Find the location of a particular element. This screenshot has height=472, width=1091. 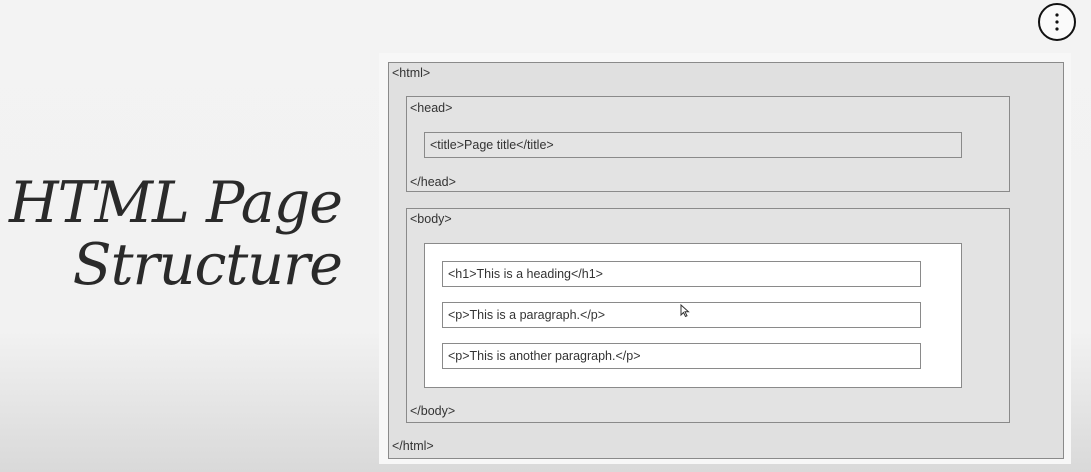

mouse-pointer-icon is located at coordinates (685, 311).